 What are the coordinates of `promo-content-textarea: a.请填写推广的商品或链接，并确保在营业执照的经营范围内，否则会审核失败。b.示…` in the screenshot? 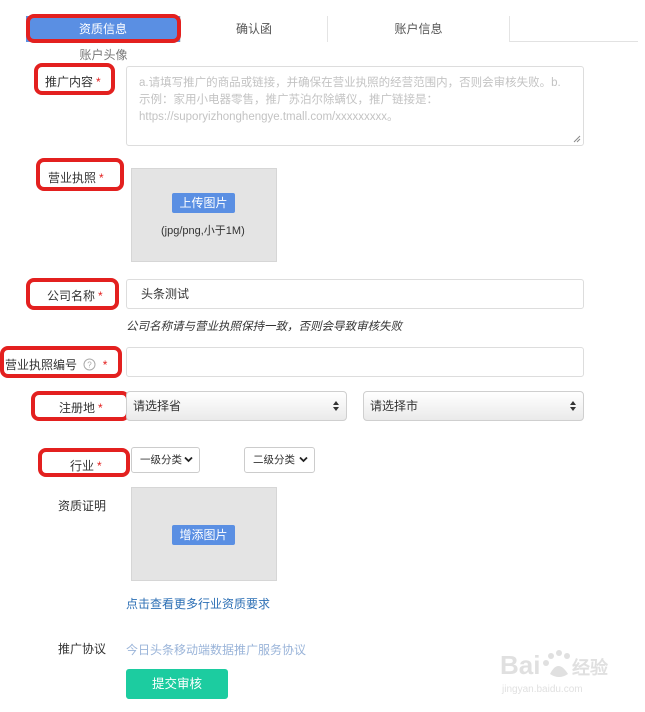 It's located at (355, 106).